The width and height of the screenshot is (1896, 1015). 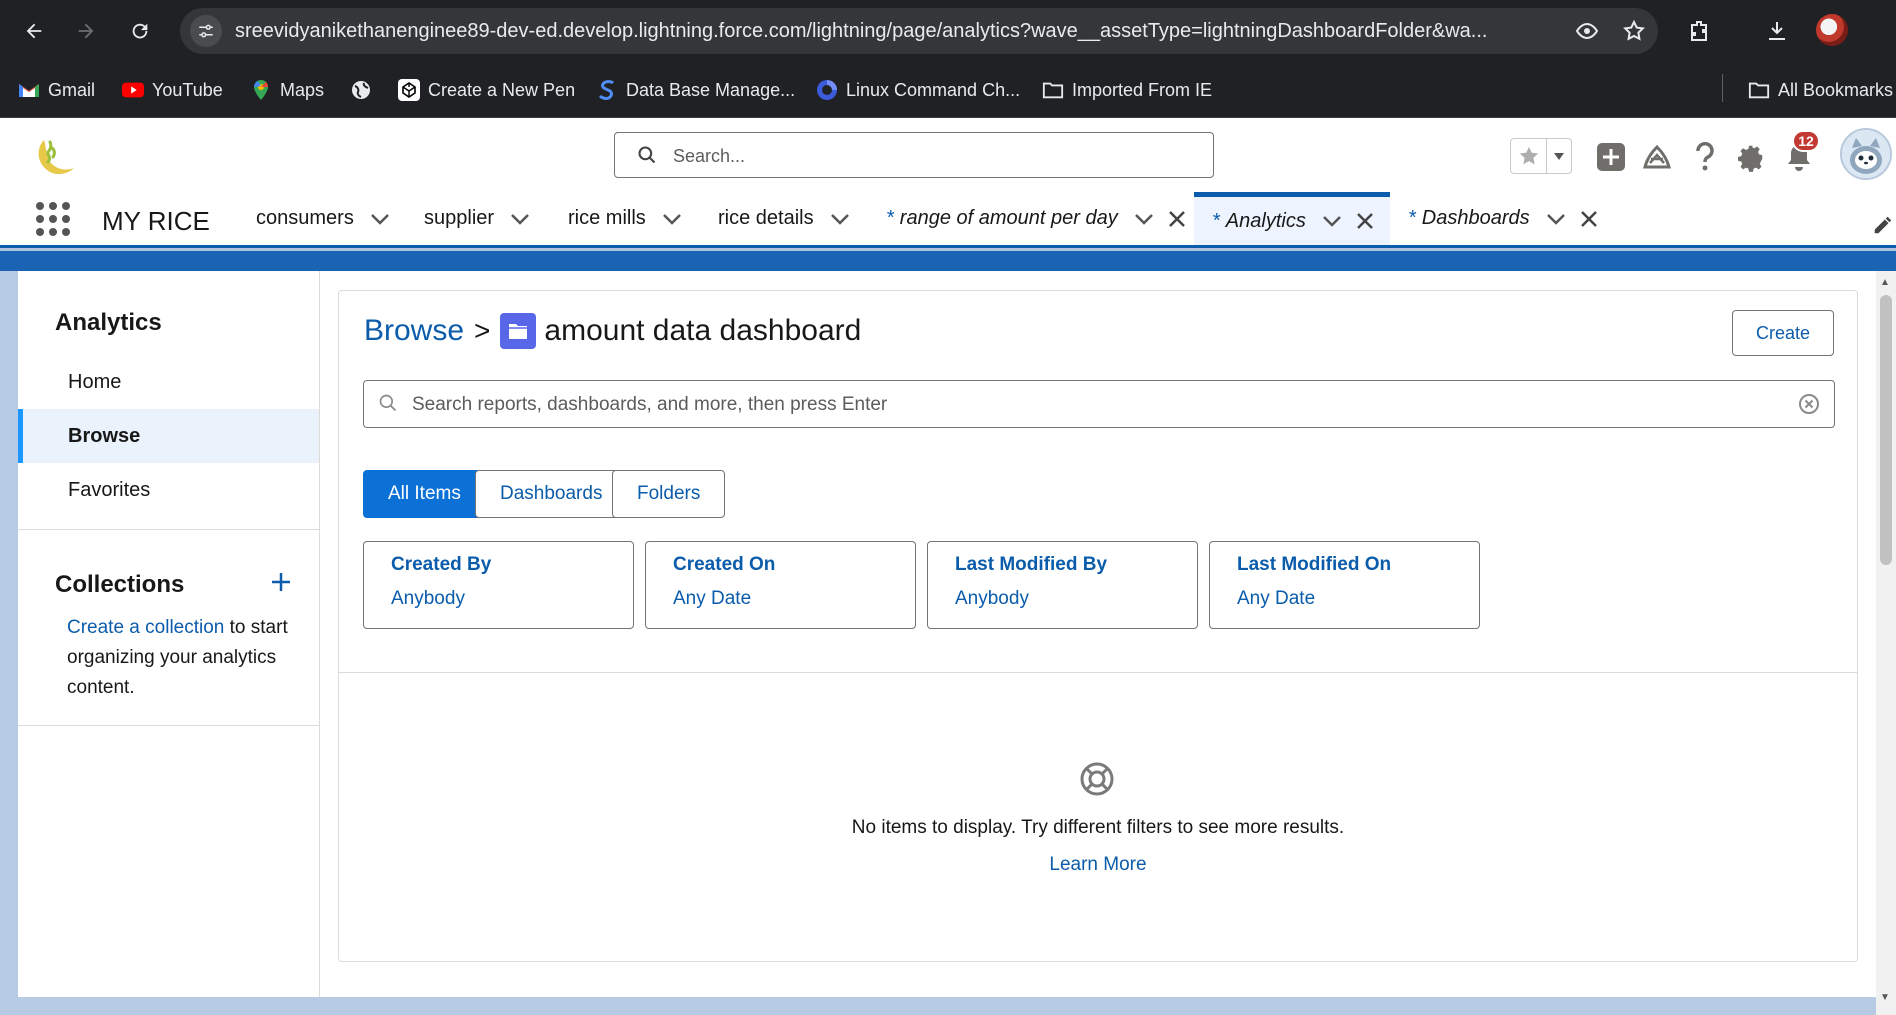 I want to click on caret-down-icon, so click(x=1559, y=156).